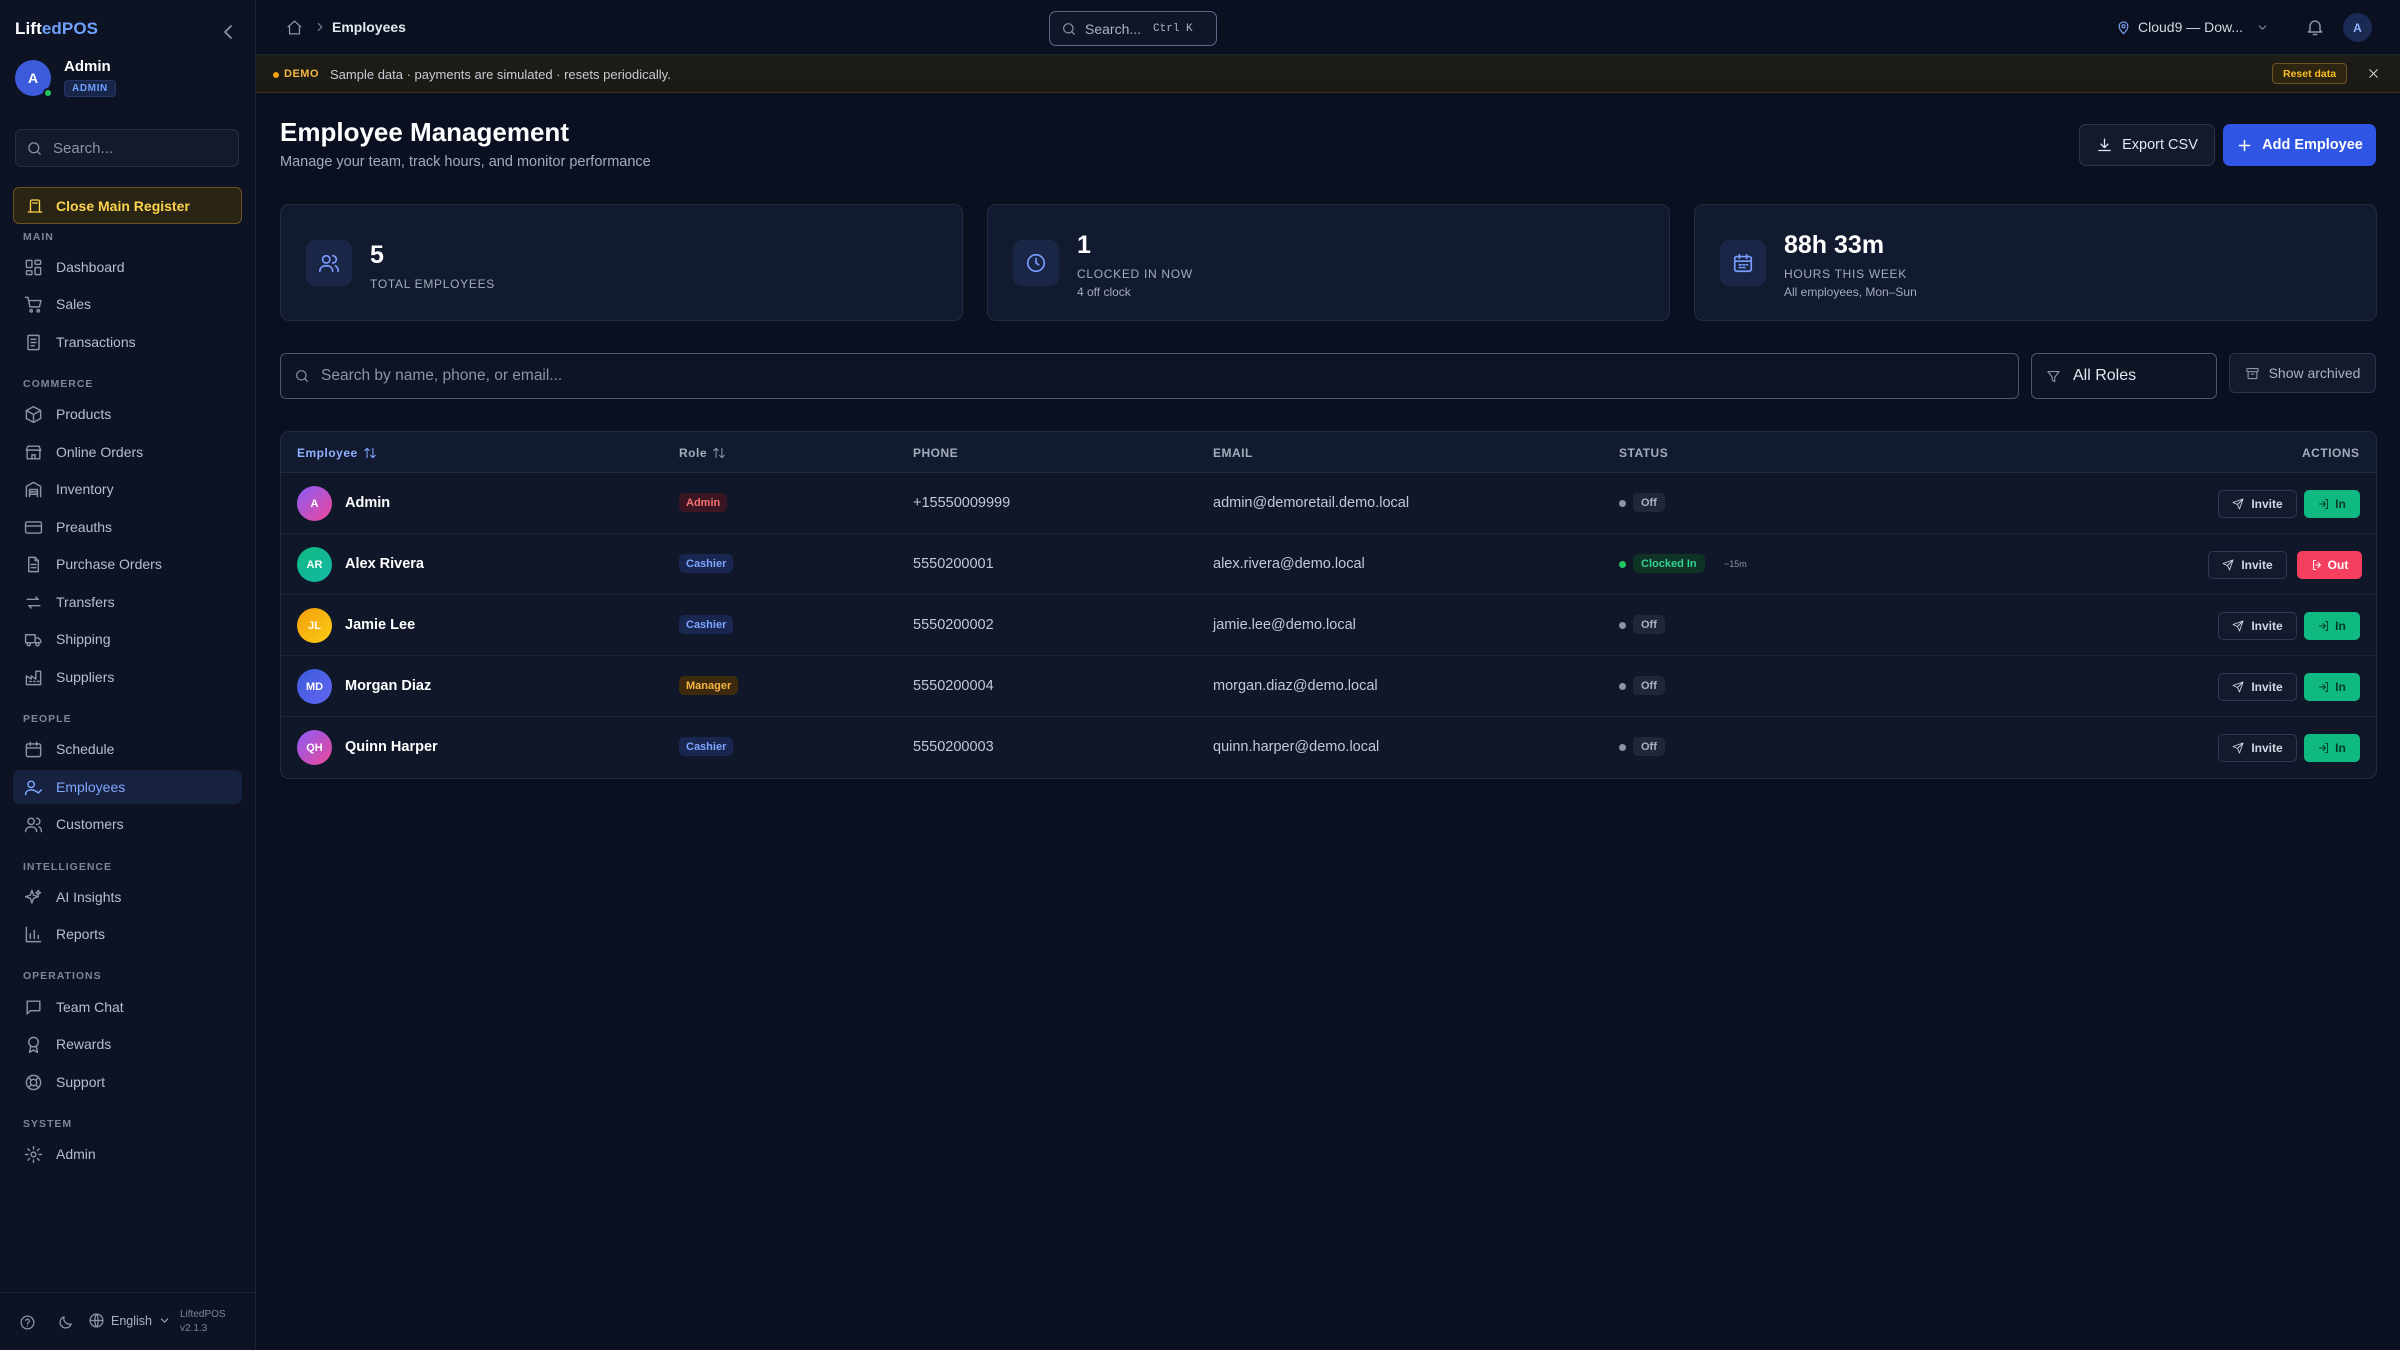  I want to click on add-employee-button: Add Employee, so click(2299, 145).